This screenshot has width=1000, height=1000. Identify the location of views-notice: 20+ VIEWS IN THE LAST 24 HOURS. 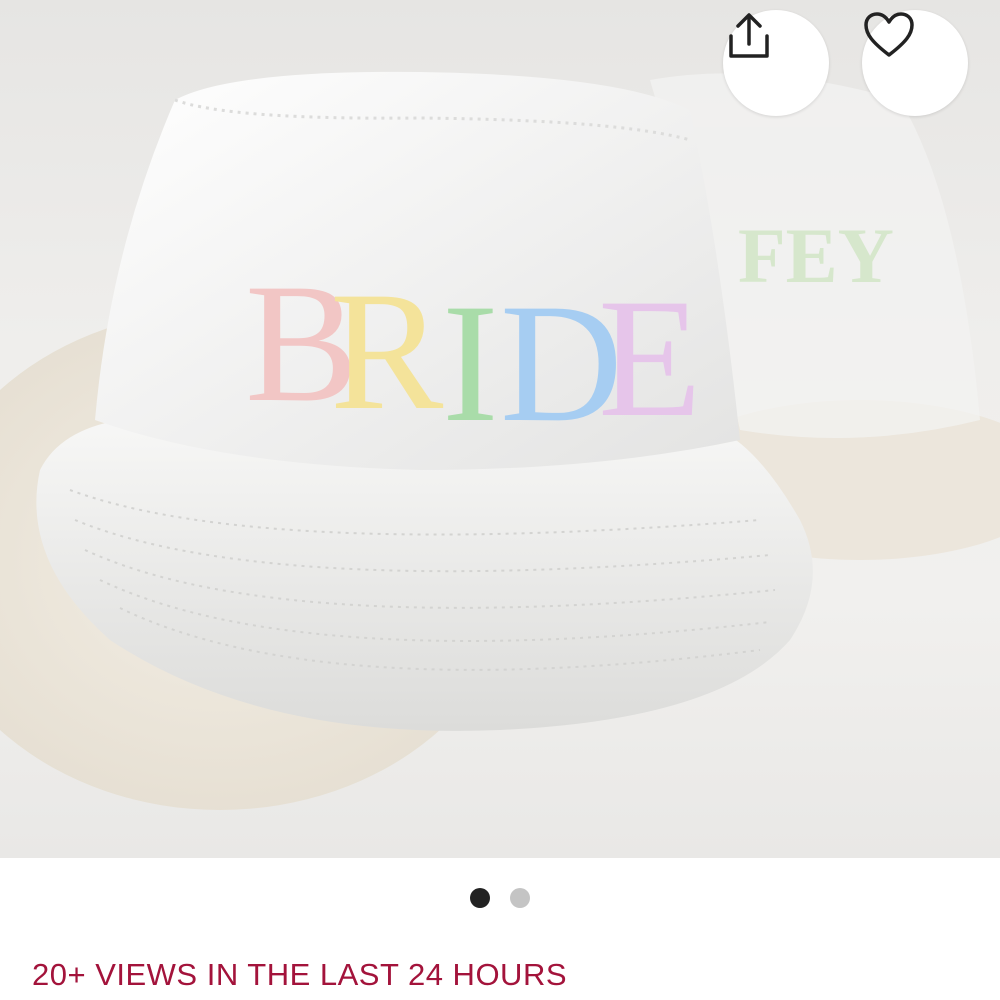
(300, 974).